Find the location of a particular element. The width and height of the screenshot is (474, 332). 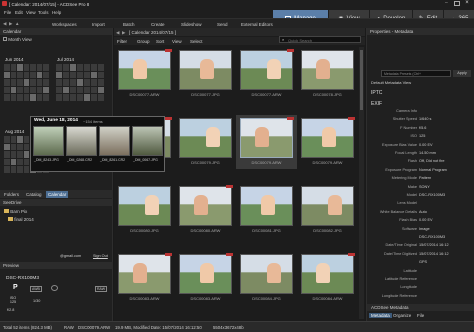

thumbnail-item: DSC00079.JPG is located at coordinates (205, 142).